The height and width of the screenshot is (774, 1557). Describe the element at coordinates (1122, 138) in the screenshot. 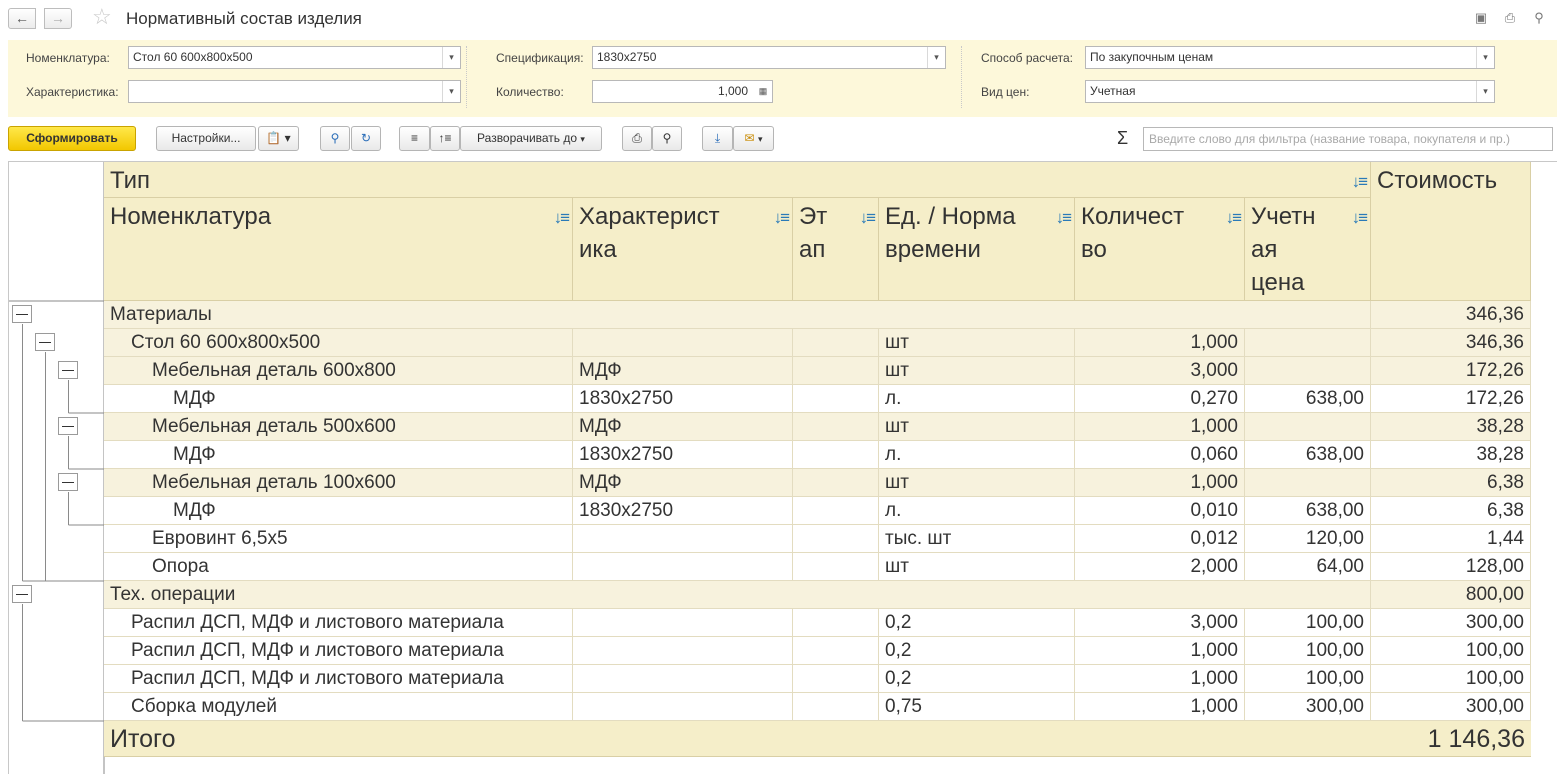

I see `sum-icon: Σ` at that location.